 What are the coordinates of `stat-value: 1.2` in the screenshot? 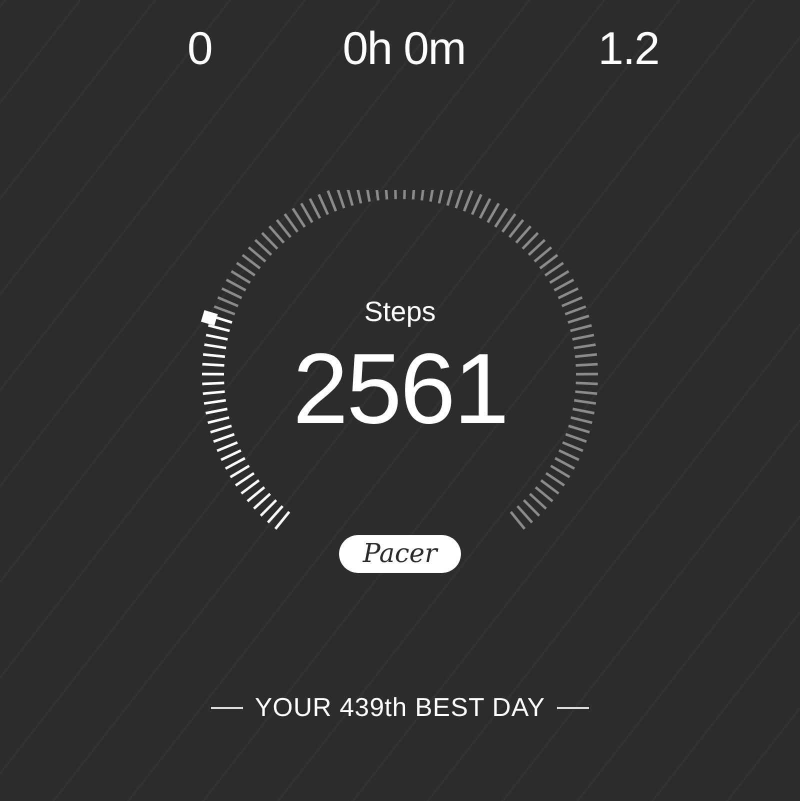 It's located at (628, 48).